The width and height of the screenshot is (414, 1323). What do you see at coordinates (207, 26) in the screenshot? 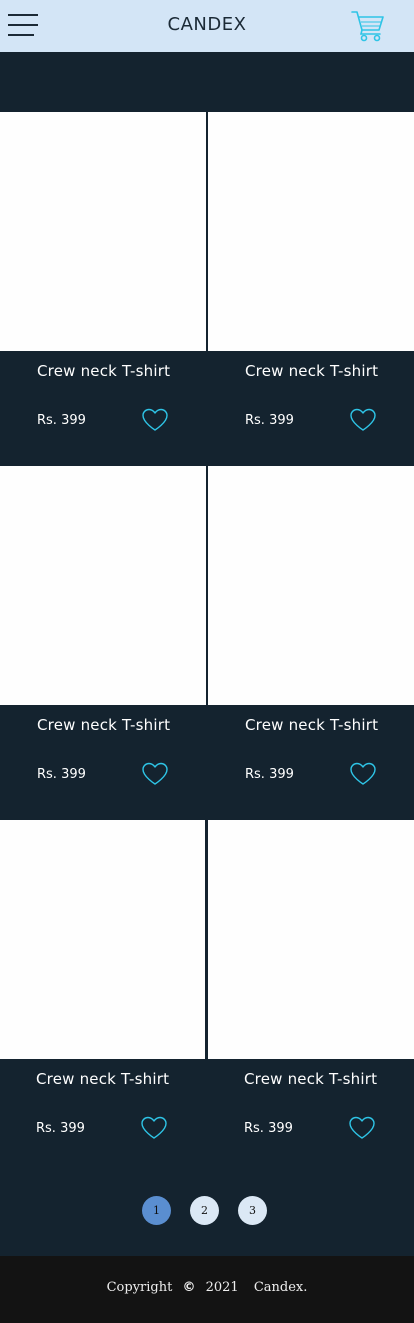
I see `top-header: CANDEX` at bounding box center [207, 26].